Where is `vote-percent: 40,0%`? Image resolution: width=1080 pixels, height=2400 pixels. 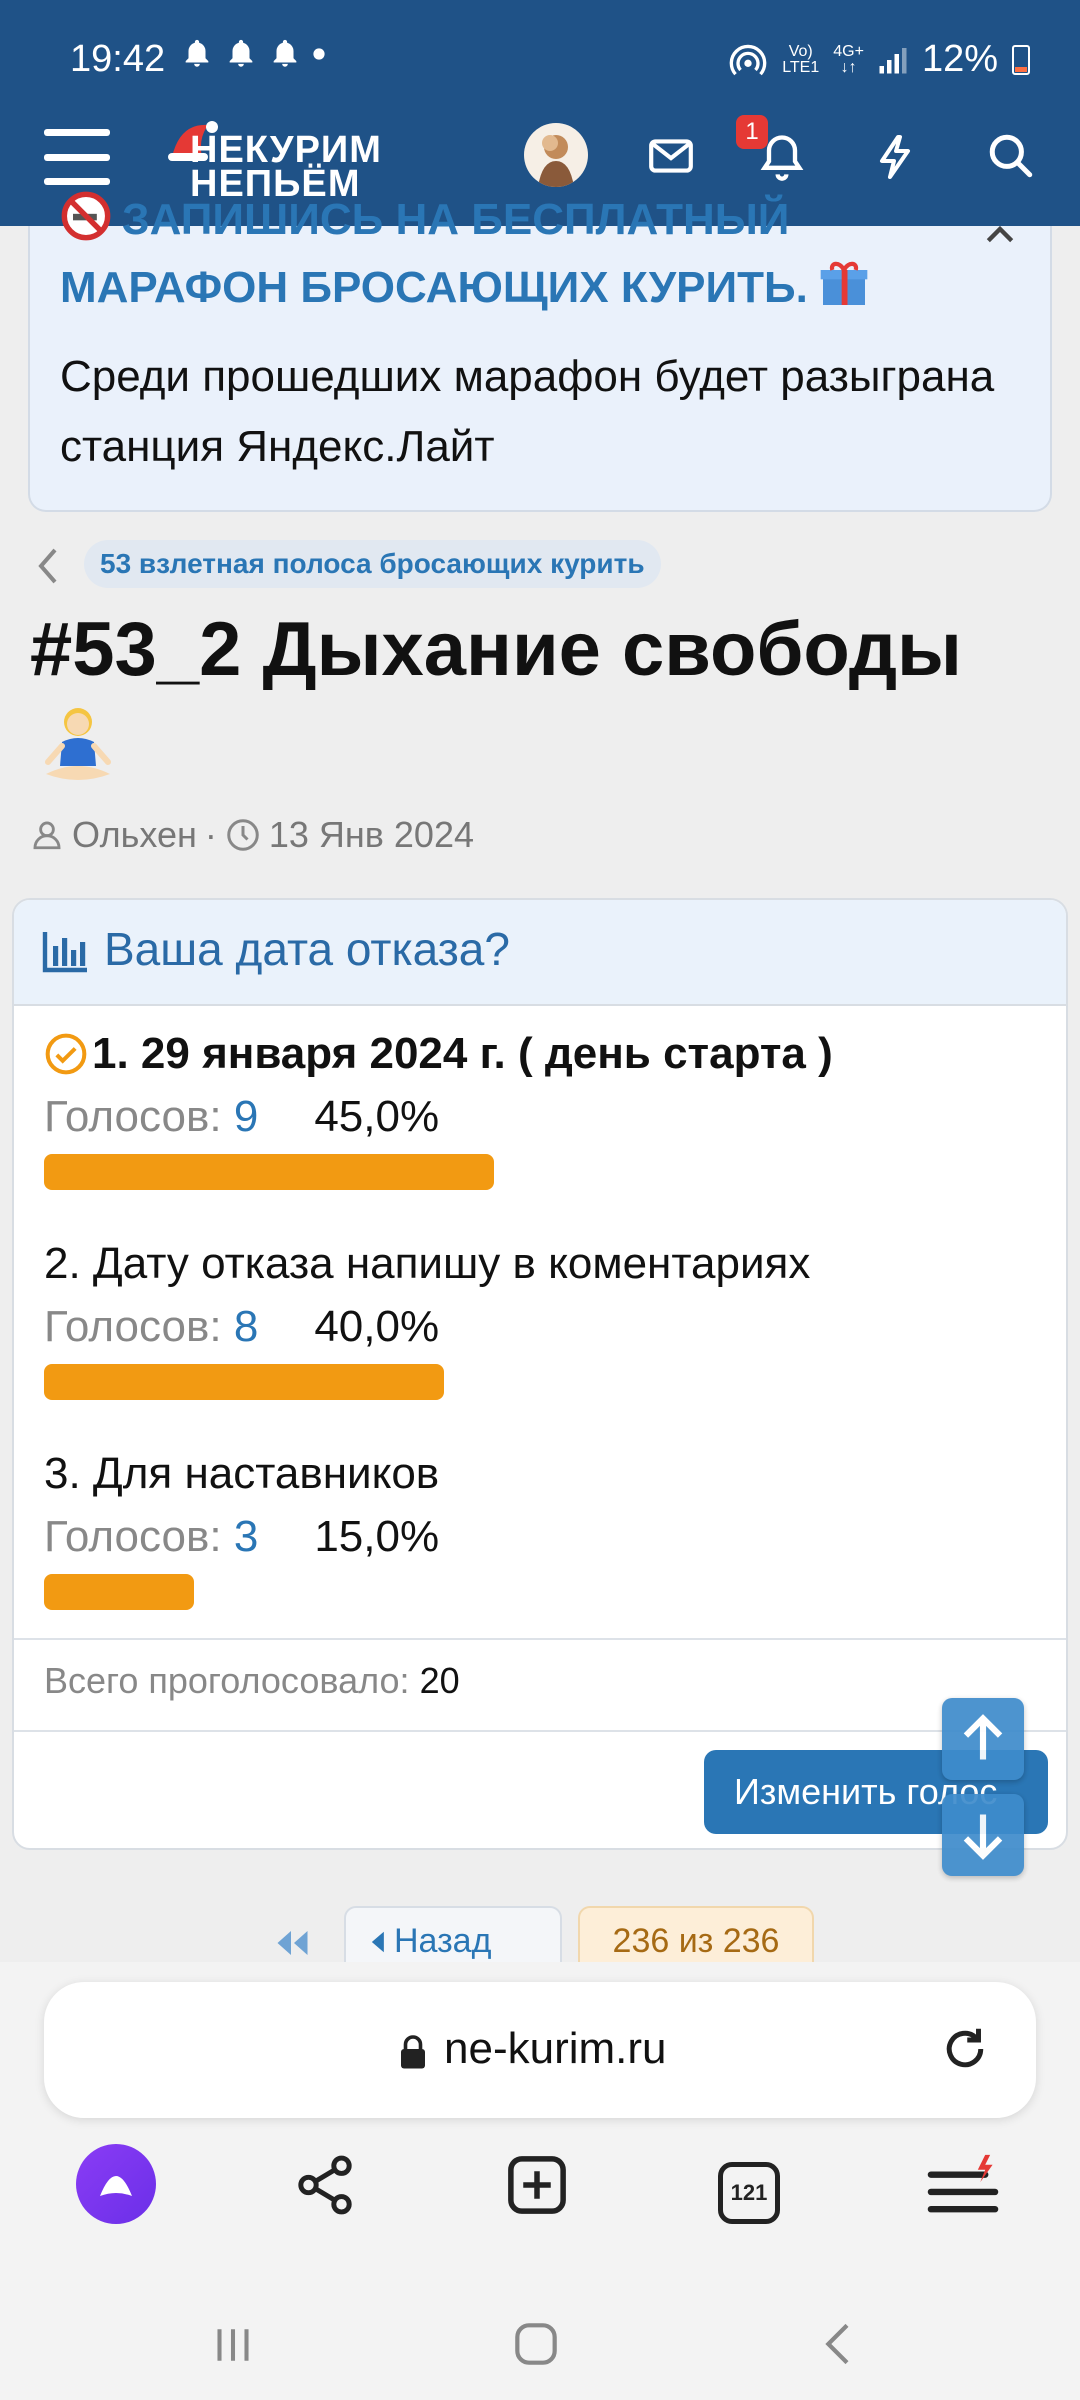
vote-percent: 40,0% is located at coordinates (377, 1326).